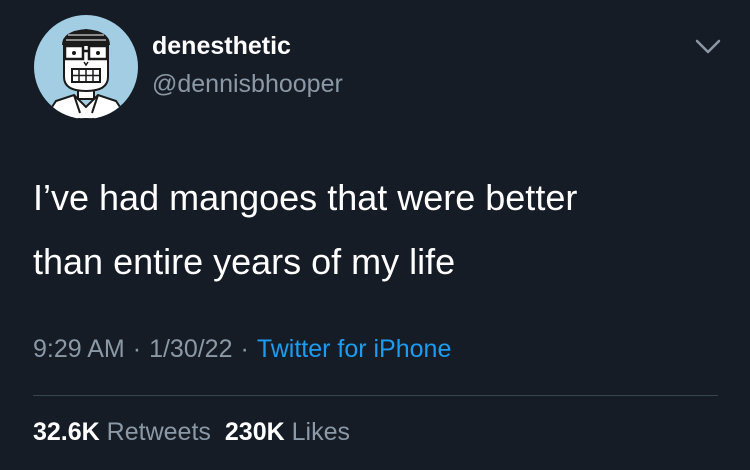  I want to click on likes-label: Likes, so click(320, 432).